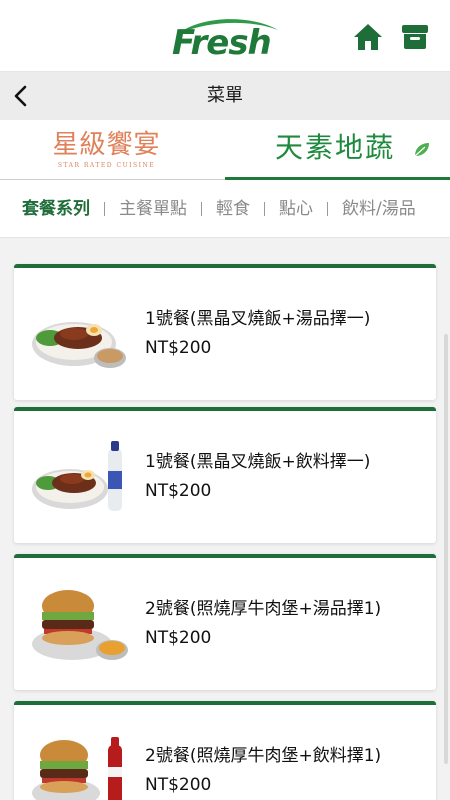 This screenshot has height=800, width=450. What do you see at coordinates (80, 625) in the screenshot?
I see `beef-burger-soup-image` at bounding box center [80, 625].